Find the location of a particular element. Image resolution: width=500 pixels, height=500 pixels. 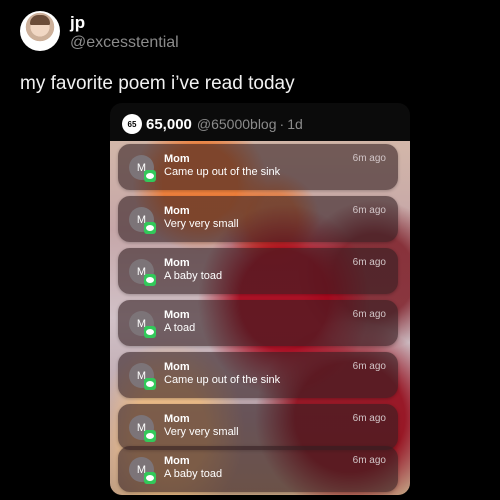

quoted-avatar: 65 is located at coordinates (132, 124).